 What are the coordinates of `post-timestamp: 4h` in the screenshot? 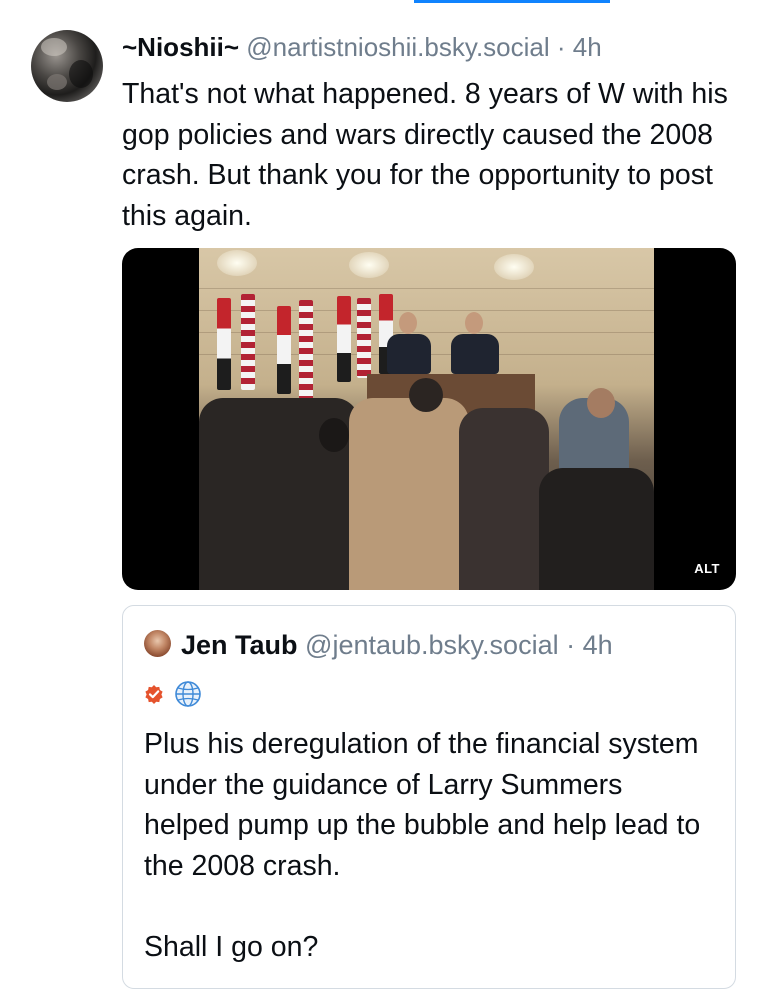 It's located at (587, 47).